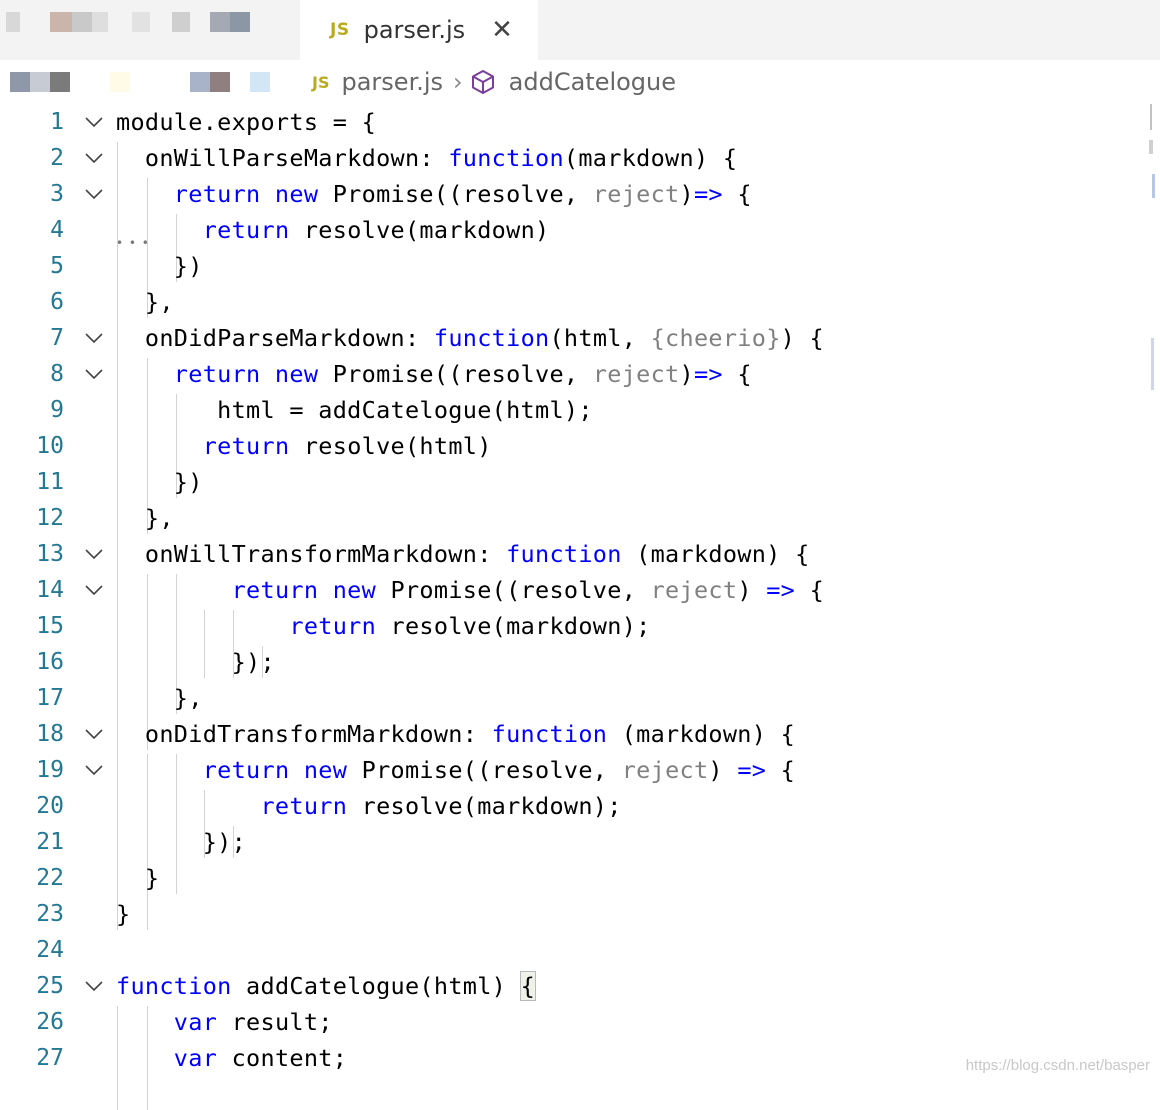 The width and height of the screenshot is (1160, 1110). I want to click on line-number: 10, so click(50, 446).